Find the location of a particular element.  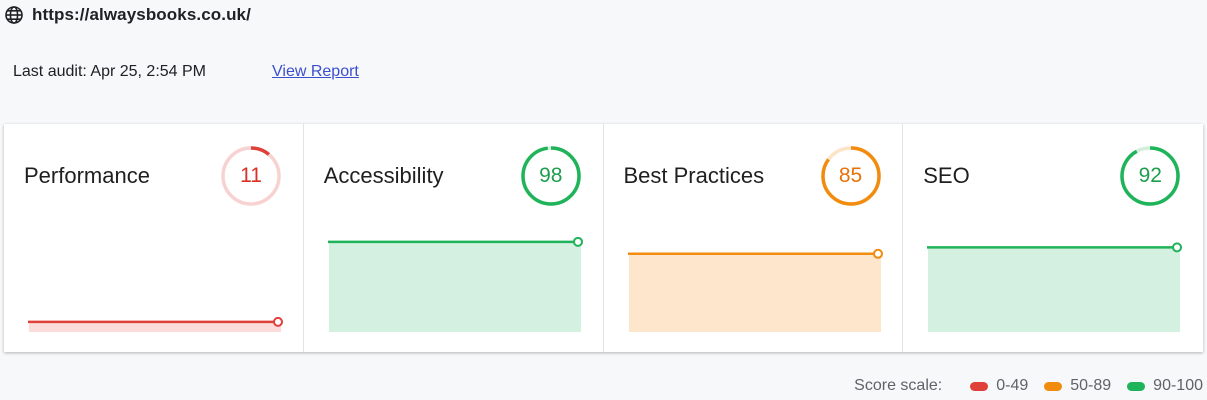

view-report-link: View Report is located at coordinates (315, 72).